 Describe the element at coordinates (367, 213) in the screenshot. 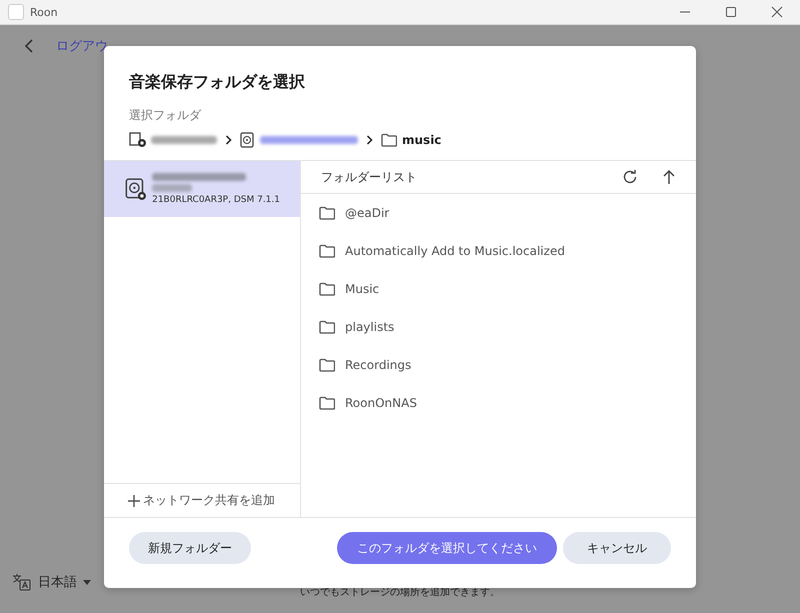

I see `folder-item: @eaDir` at that location.